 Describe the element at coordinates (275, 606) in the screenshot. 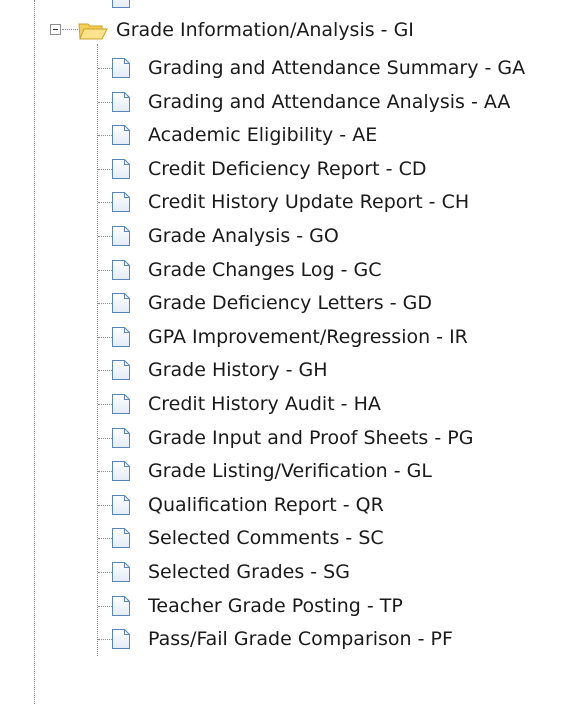

I see `tree-item-label: Teacher Grade Posting - TP` at that location.